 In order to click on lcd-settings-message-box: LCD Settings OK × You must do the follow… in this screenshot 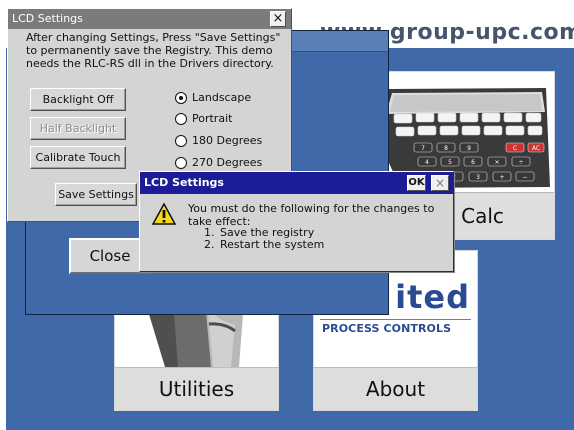, I will do `click(296, 221)`.